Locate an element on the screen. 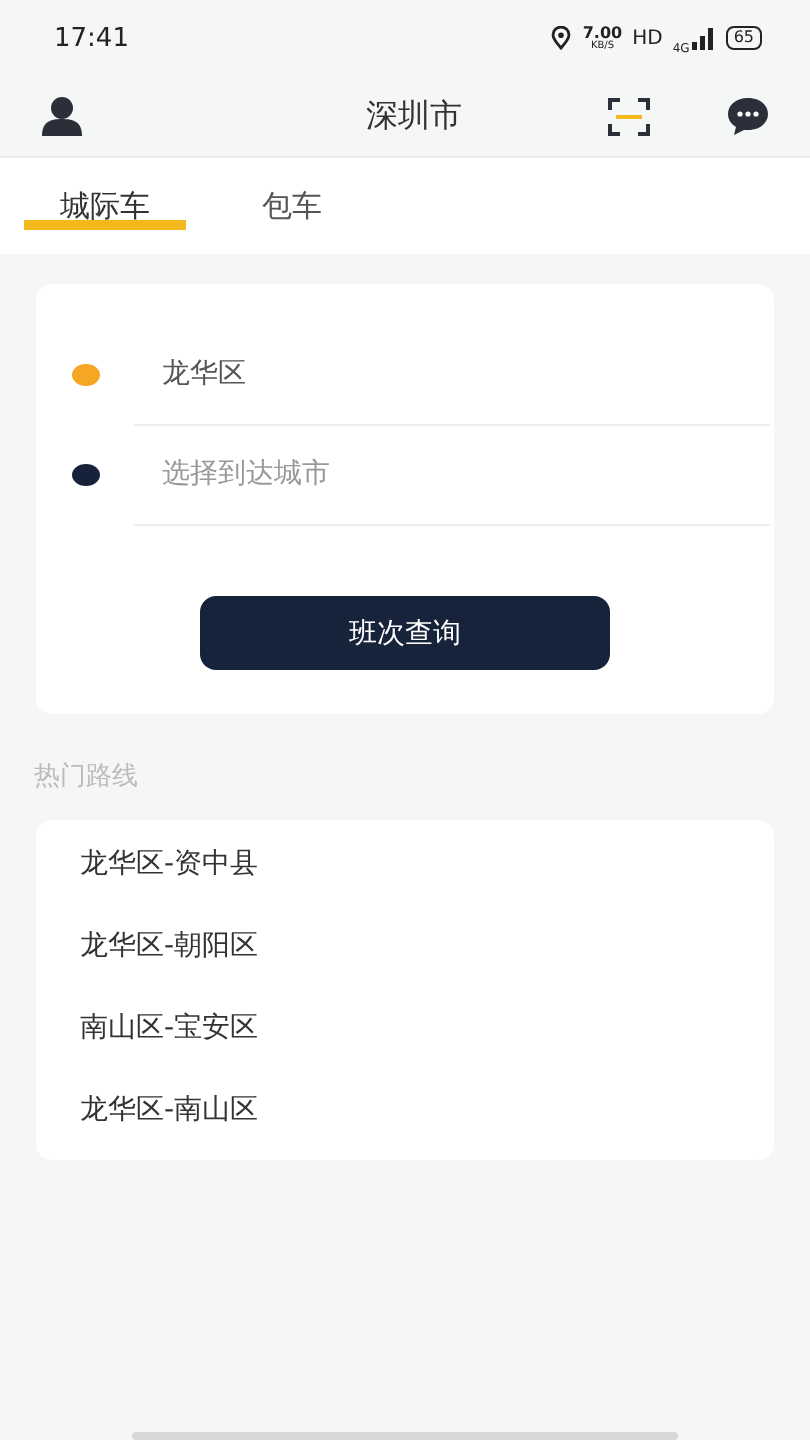 The height and width of the screenshot is (1440, 810). city-title: 深圳市 is located at coordinates (346, 116).